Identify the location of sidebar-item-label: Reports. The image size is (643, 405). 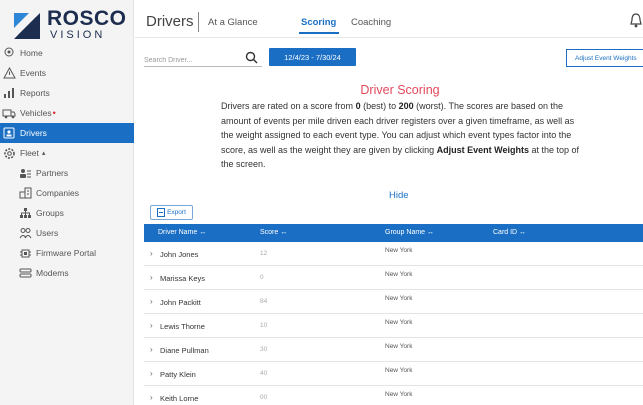
(35, 93).